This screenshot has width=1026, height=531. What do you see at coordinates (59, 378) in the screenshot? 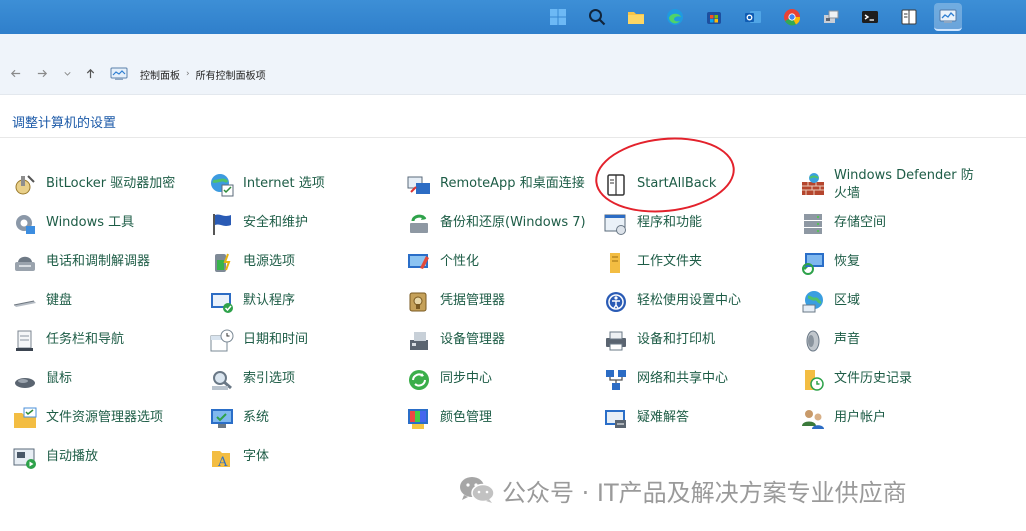
I see `item-label: 鼠标` at bounding box center [59, 378].